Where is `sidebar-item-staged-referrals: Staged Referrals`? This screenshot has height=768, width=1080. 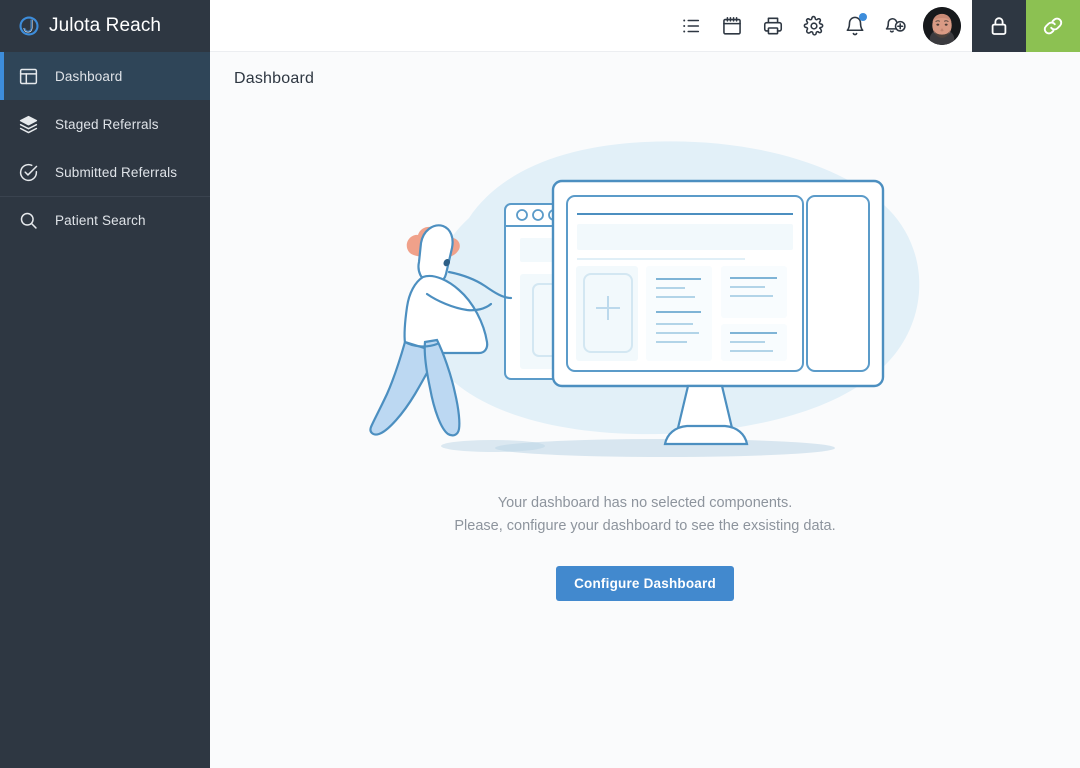 sidebar-item-staged-referrals: Staged Referrals is located at coordinates (105, 124).